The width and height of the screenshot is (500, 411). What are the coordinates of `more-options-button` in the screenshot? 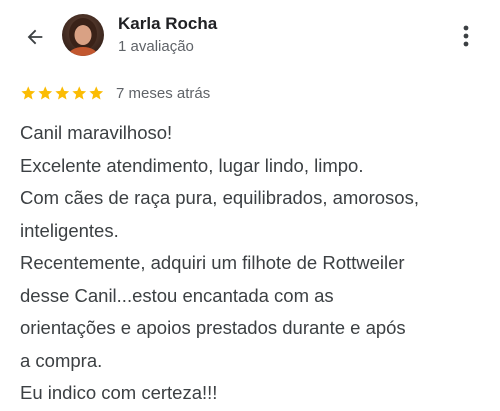 It's located at (466, 36).